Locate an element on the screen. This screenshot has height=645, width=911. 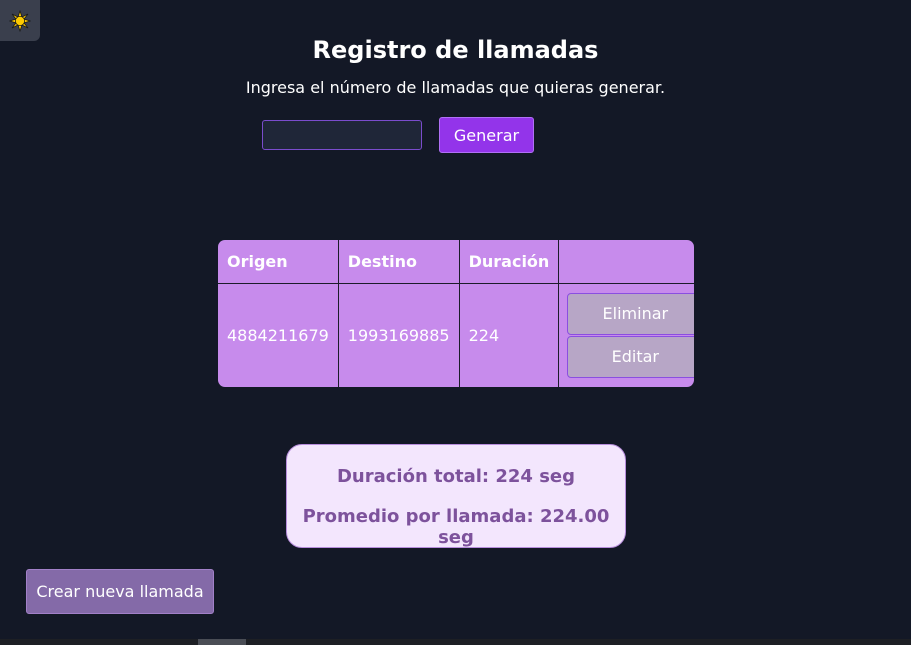
average-duration-text: Promedio por llamada: 224.00 seg is located at coordinates (456, 527).